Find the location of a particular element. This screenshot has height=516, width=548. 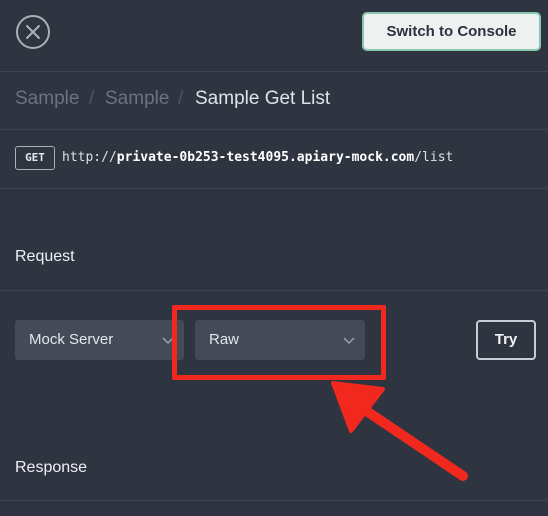

breadcrumb-current: Sample Get List is located at coordinates (263, 98).